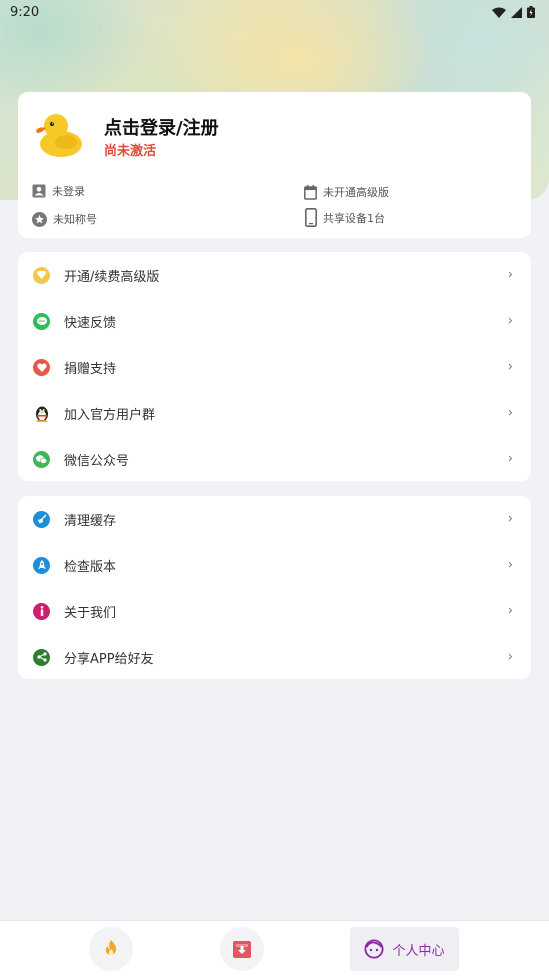 The image size is (549, 976). I want to click on shared-devices: 共享设备1台, so click(345, 217).